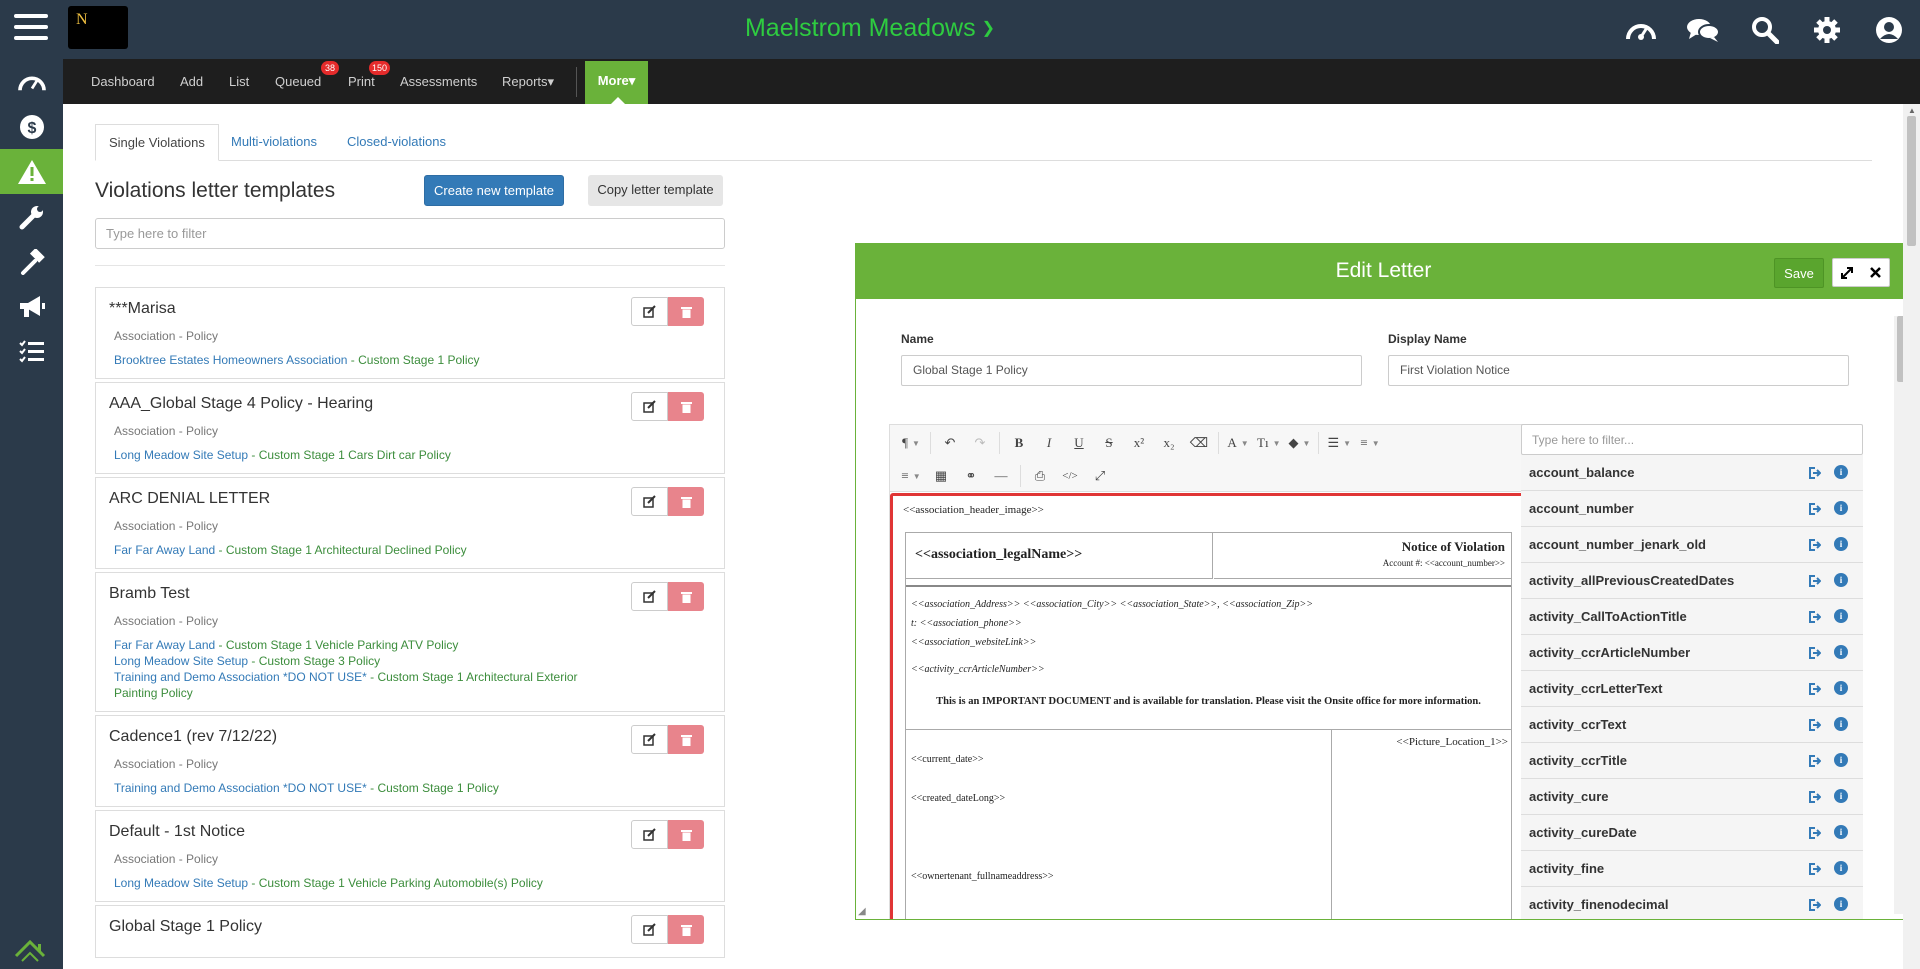 The width and height of the screenshot is (1920, 969). I want to click on undo-button: ↶, so click(950, 443).